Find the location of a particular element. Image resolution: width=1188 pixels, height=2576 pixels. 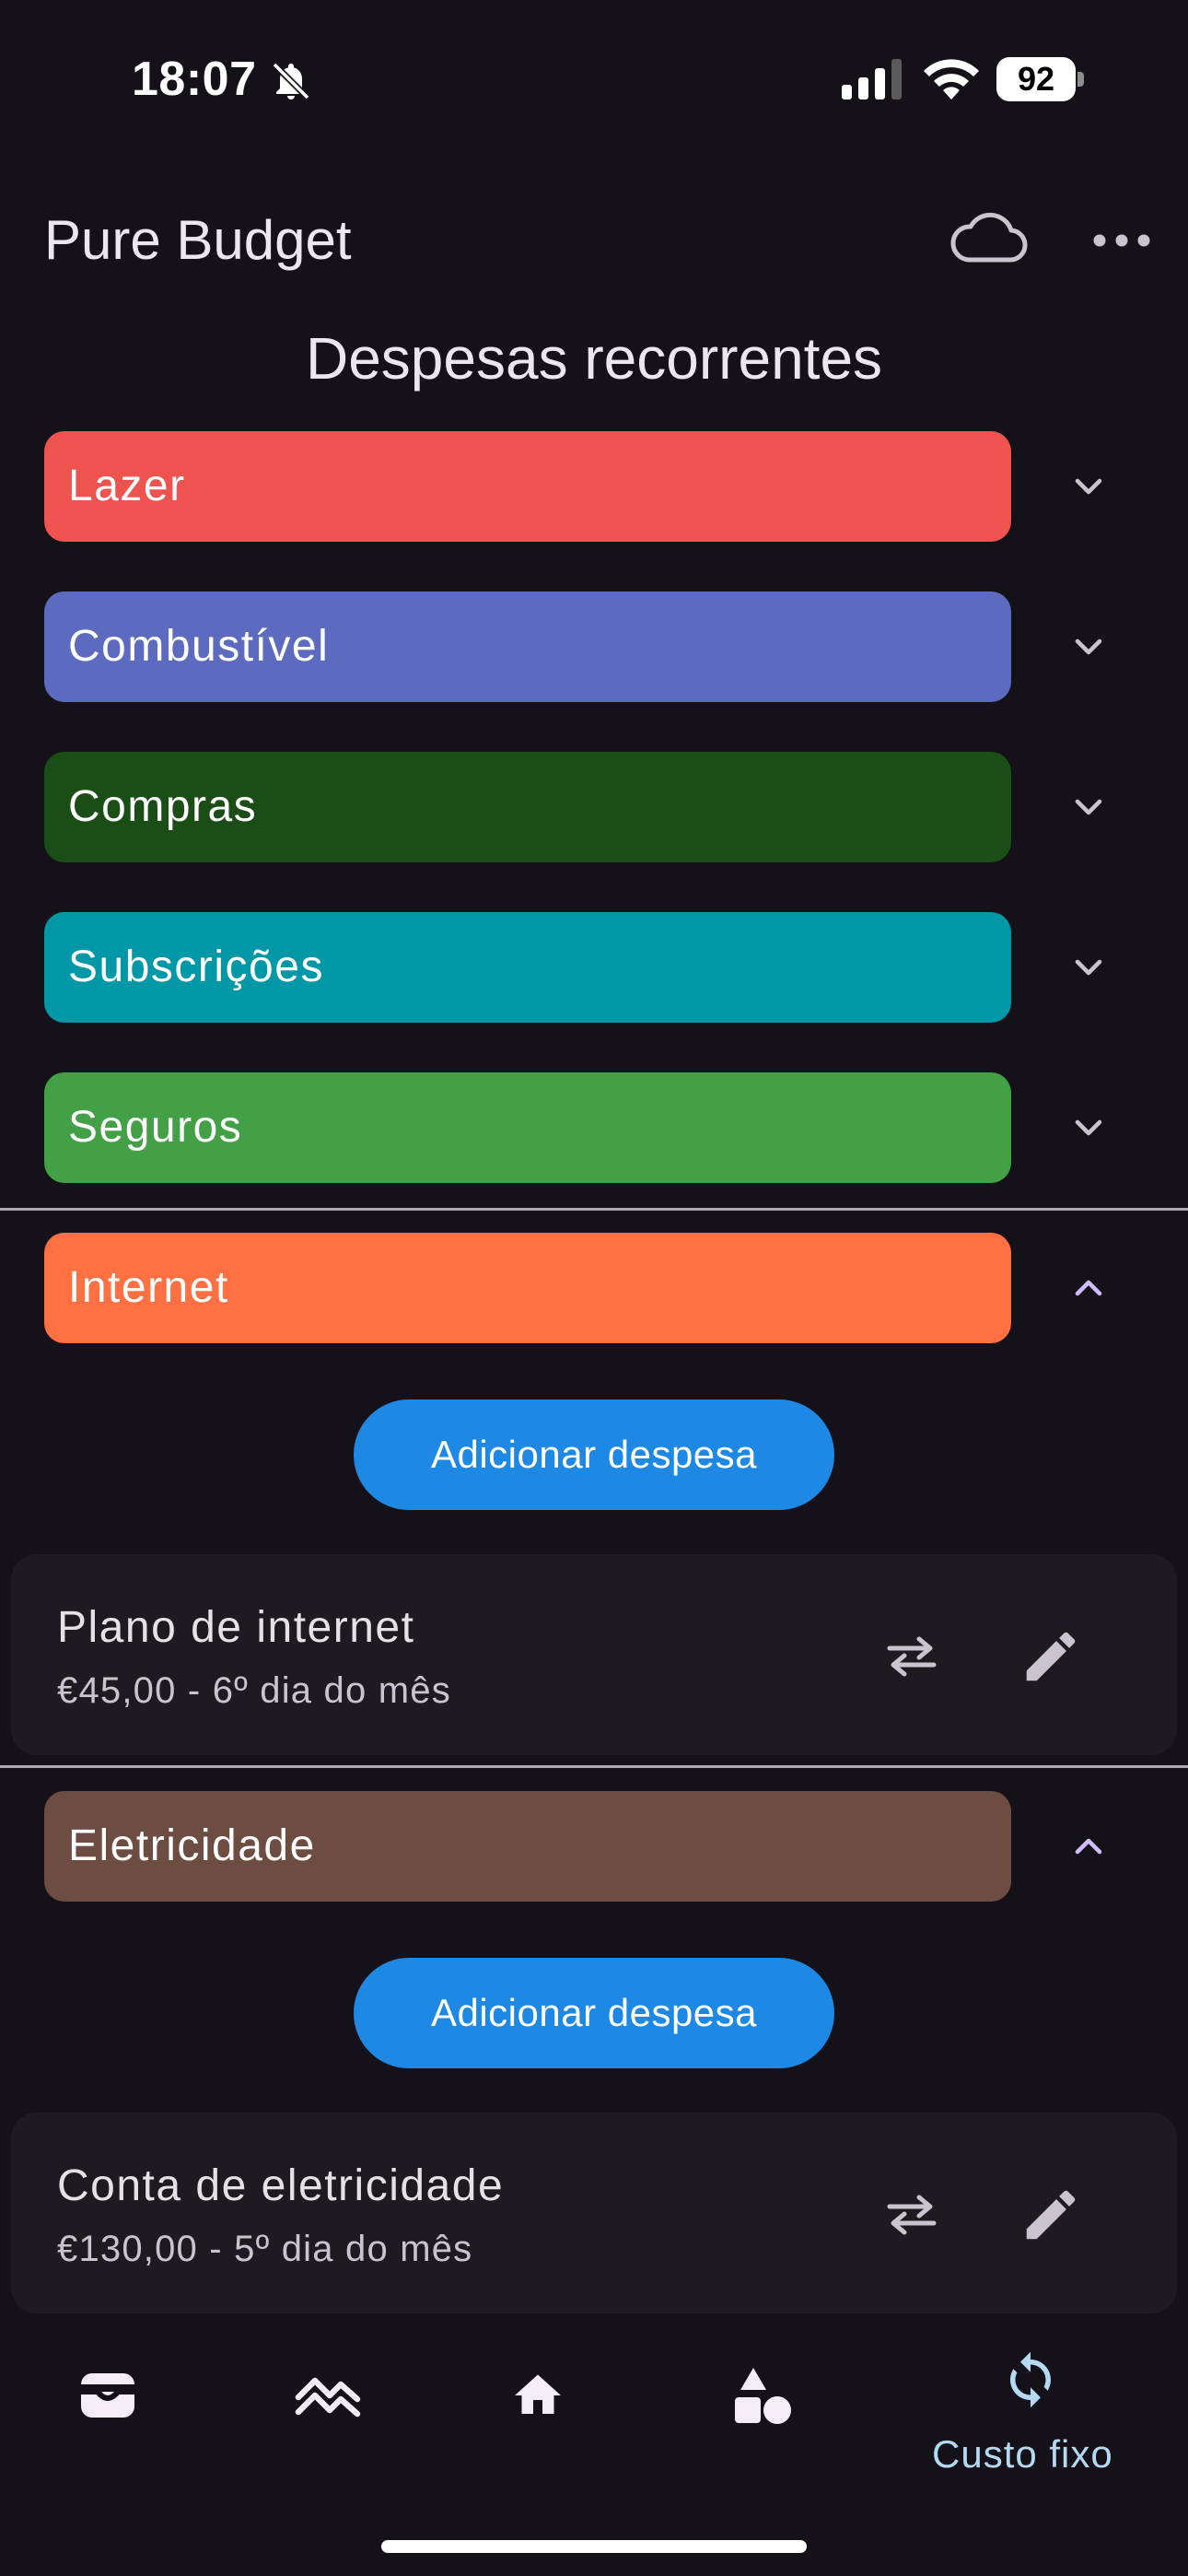

category-internet: Internet is located at coordinates (594, 1288).